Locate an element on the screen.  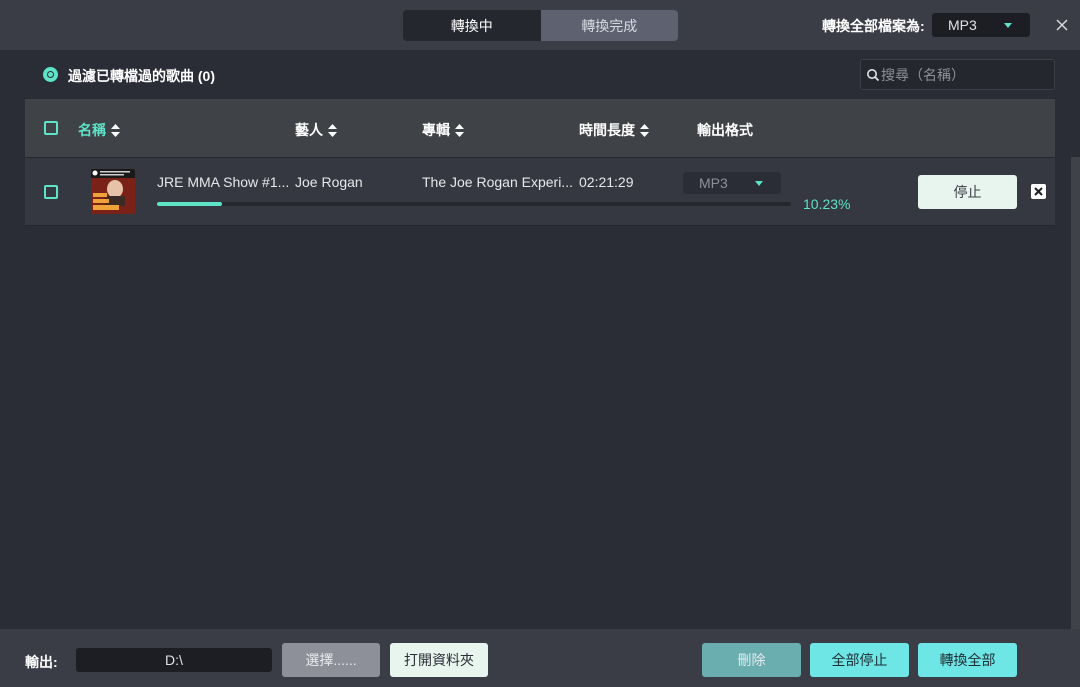
radio-dot-icon is located at coordinates (50, 74).